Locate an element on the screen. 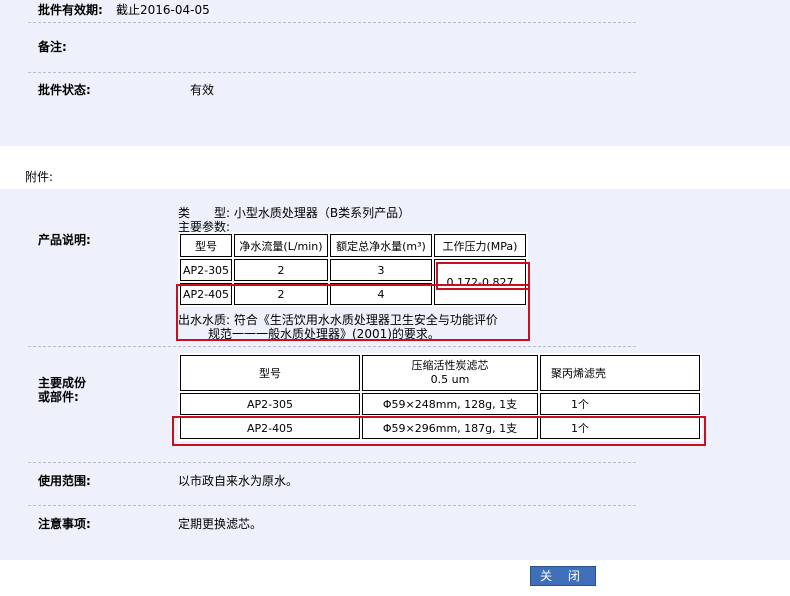 This screenshot has width=790, height=596. status-value: 有效 is located at coordinates (202, 90).